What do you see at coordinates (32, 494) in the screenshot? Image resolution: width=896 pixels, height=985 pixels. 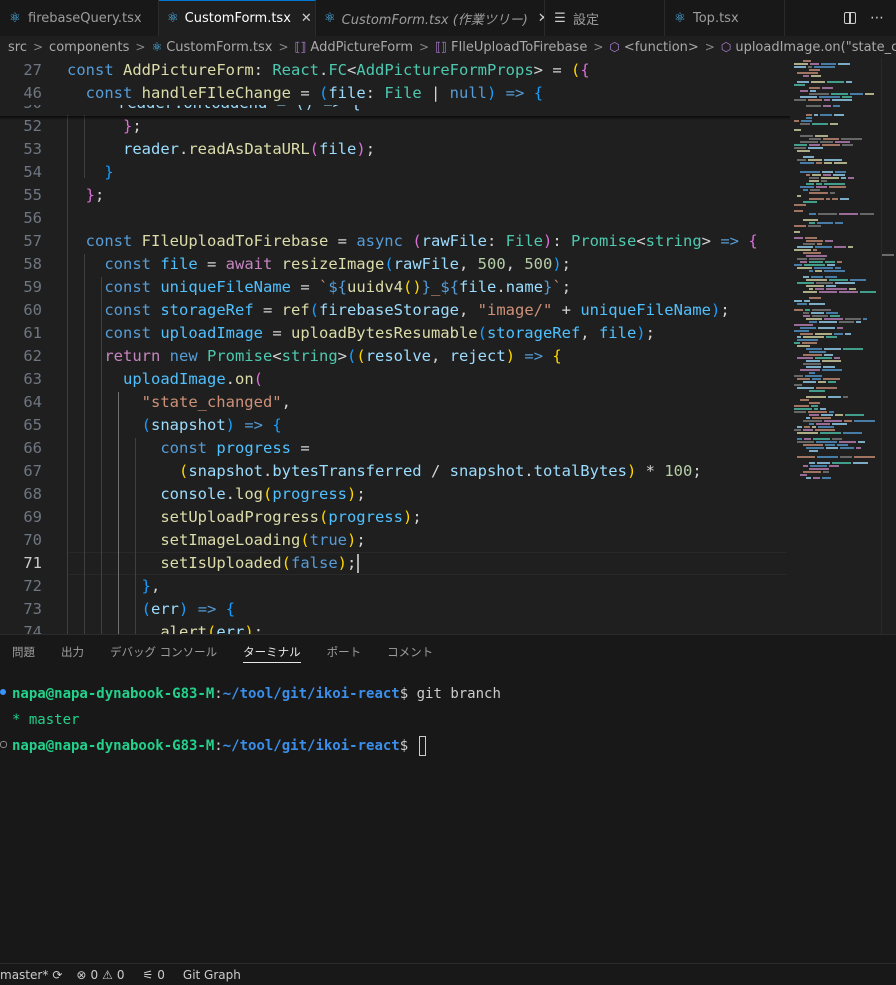 I see `line-number: 68` at bounding box center [32, 494].